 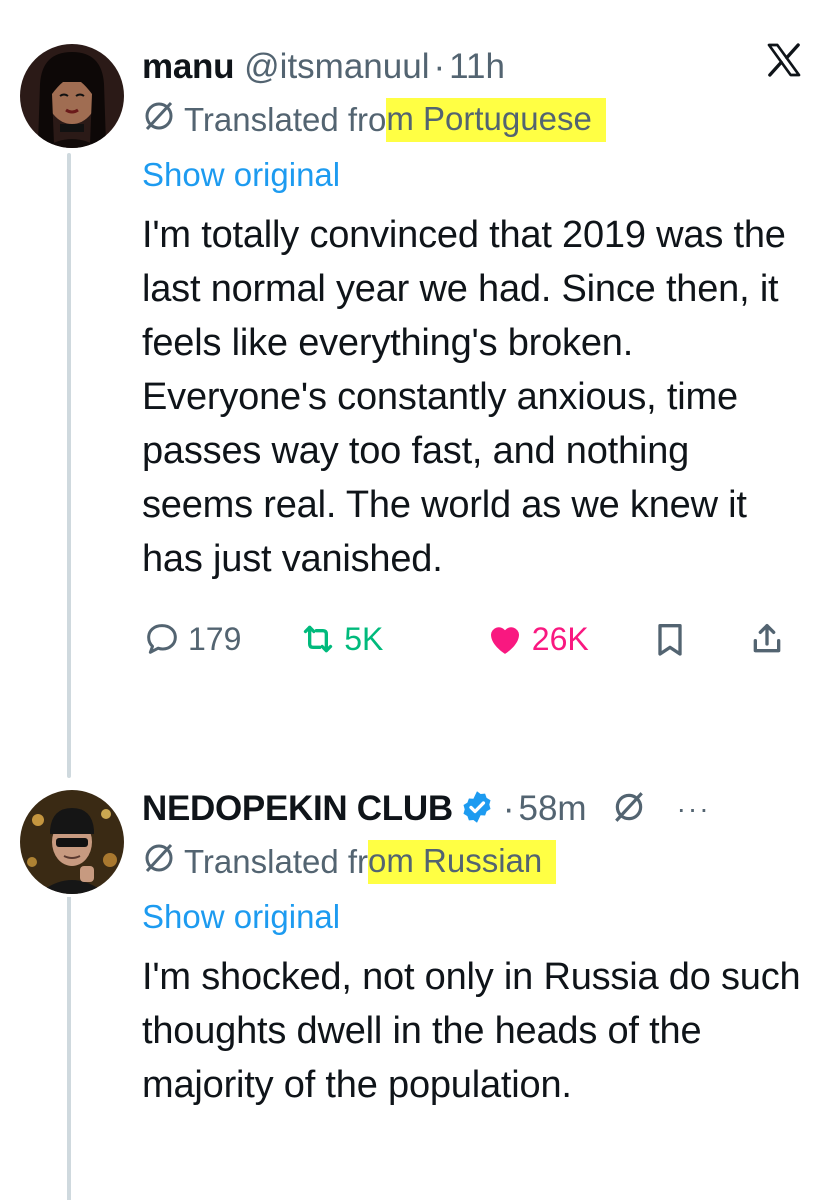 I want to click on translated-language: m Portuguese, so click(x=496, y=120).